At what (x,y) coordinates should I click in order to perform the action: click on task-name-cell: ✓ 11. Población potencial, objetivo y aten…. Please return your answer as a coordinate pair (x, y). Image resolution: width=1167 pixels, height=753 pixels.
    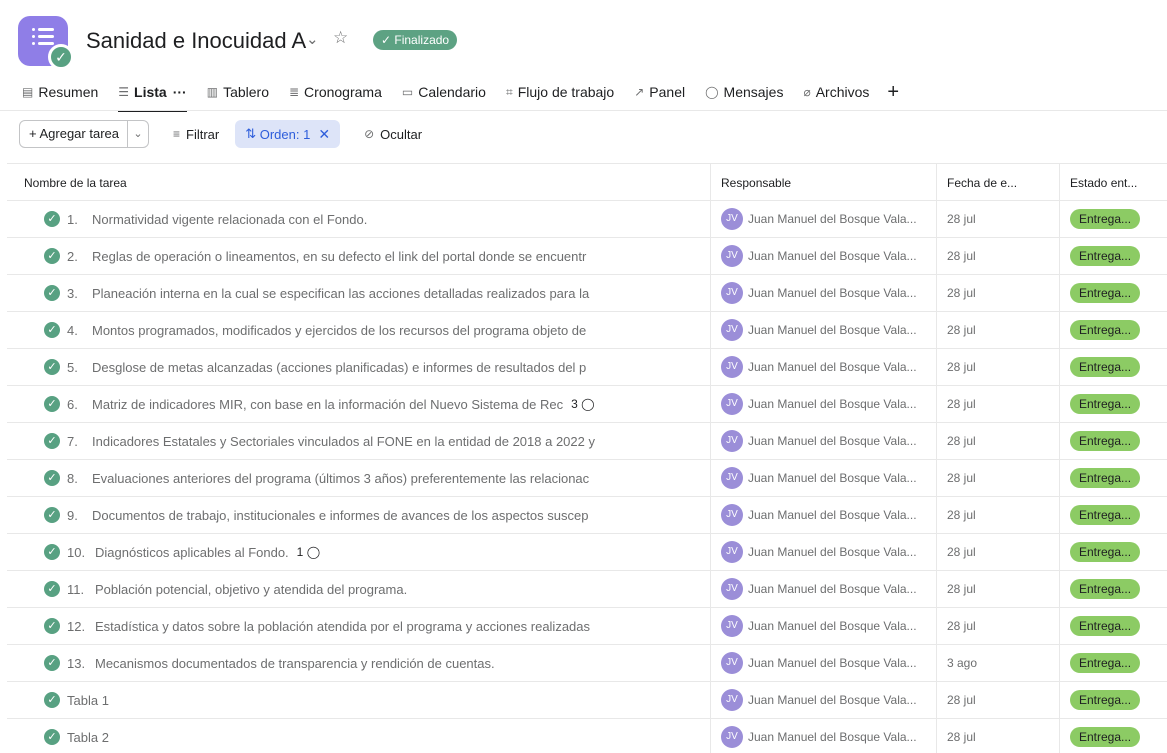
    Looking at the image, I should click on (359, 589).